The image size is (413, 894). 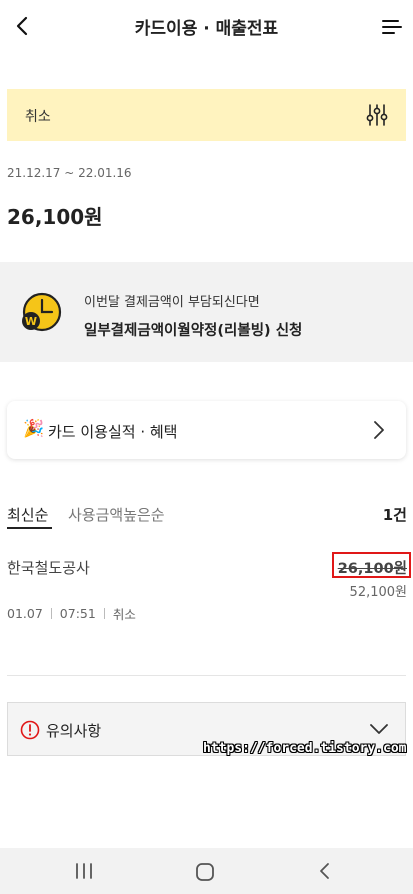 I want to click on chevron-down-icon, so click(x=379, y=729).